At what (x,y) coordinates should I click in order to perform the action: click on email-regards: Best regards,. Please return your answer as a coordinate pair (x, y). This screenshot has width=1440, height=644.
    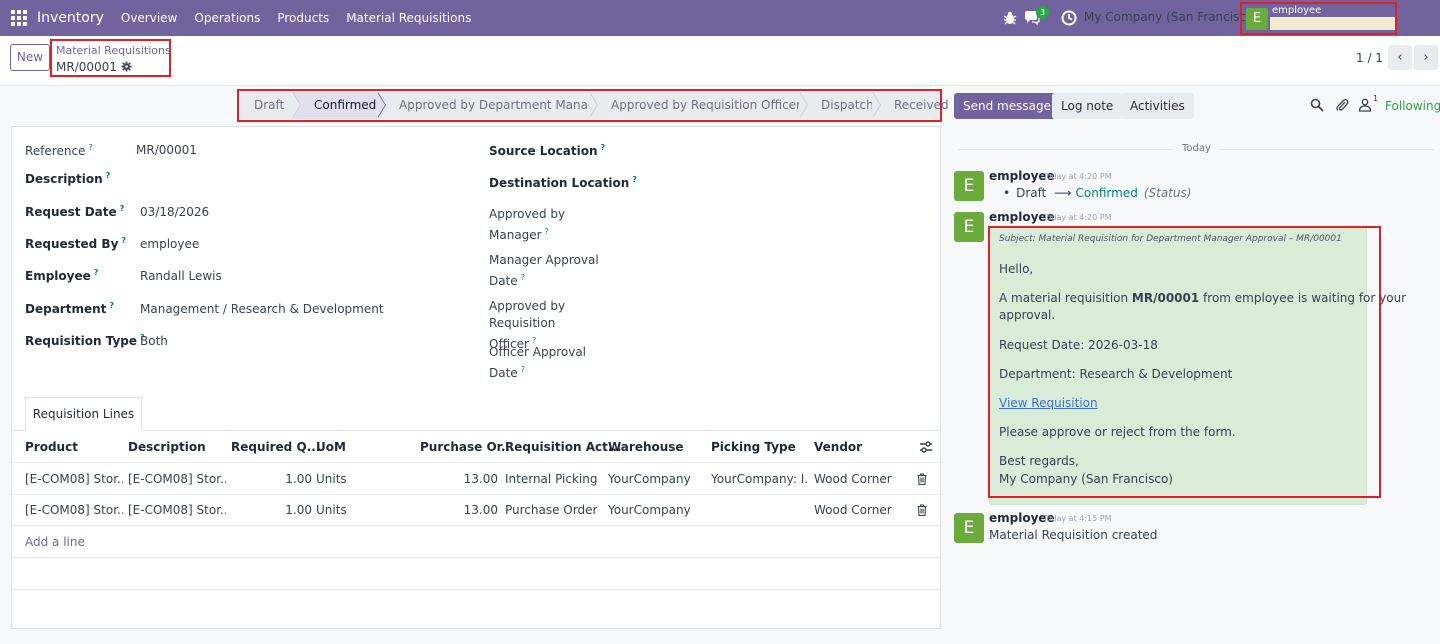
    Looking at the image, I should click on (1039, 461).